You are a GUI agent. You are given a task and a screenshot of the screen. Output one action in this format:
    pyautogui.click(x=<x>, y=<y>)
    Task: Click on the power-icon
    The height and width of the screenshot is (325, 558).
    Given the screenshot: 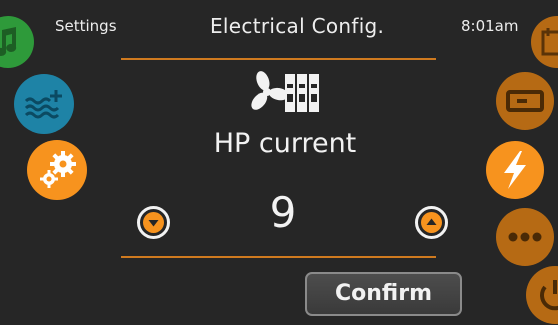 What is the action you would take?
    pyautogui.click(x=542, y=295)
    